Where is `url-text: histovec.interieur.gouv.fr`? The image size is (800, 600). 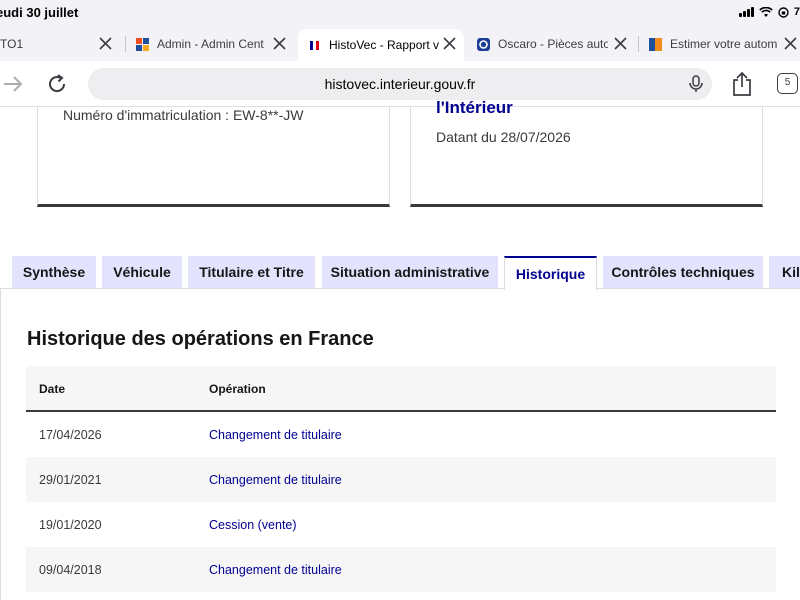
url-text: histovec.interieur.gouv.fr is located at coordinates (400, 84).